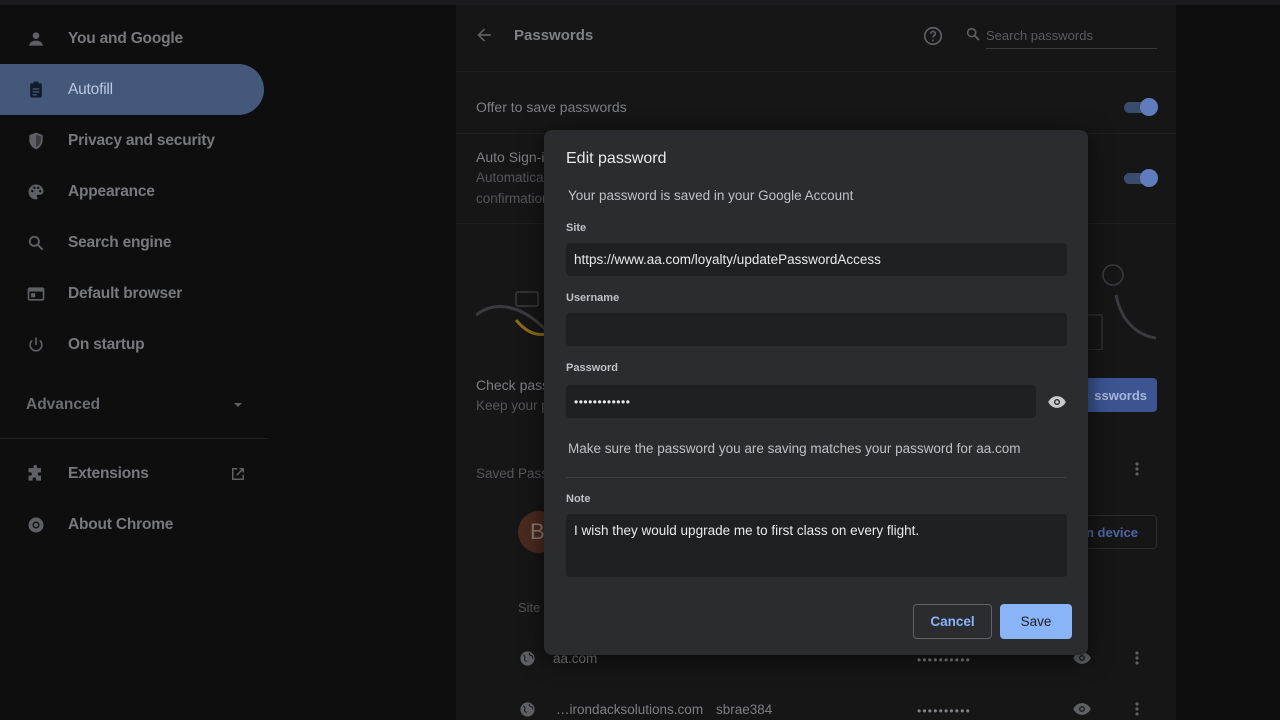  What do you see at coordinates (141, 140) in the screenshot?
I see `sidebar-item-label: Privacy and security` at bounding box center [141, 140].